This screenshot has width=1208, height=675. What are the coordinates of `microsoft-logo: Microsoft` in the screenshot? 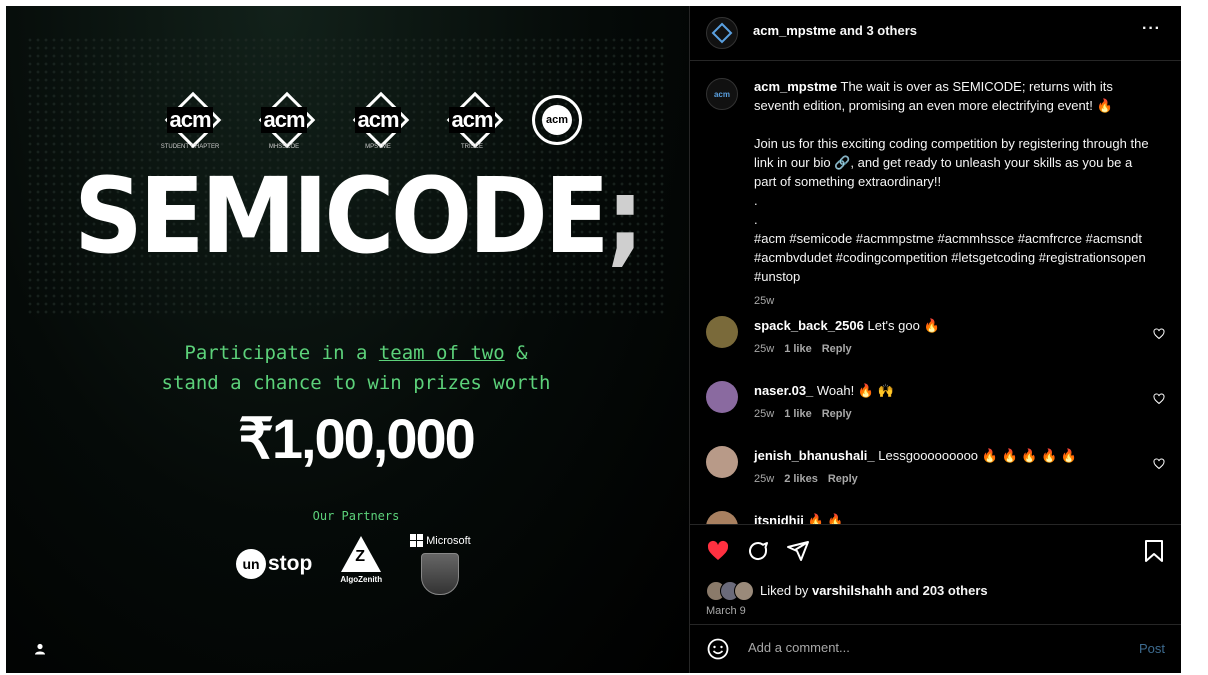 It's located at (440, 564).